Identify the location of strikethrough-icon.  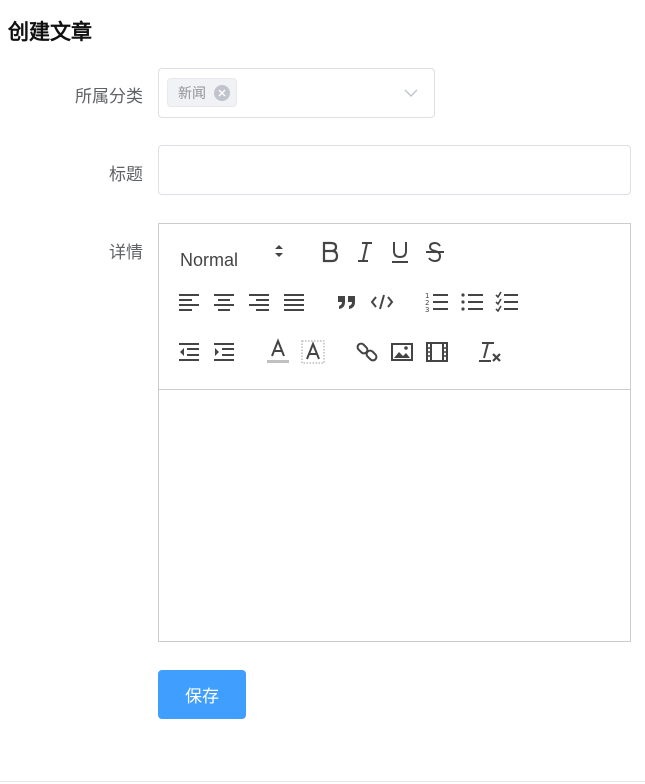
(435, 252).